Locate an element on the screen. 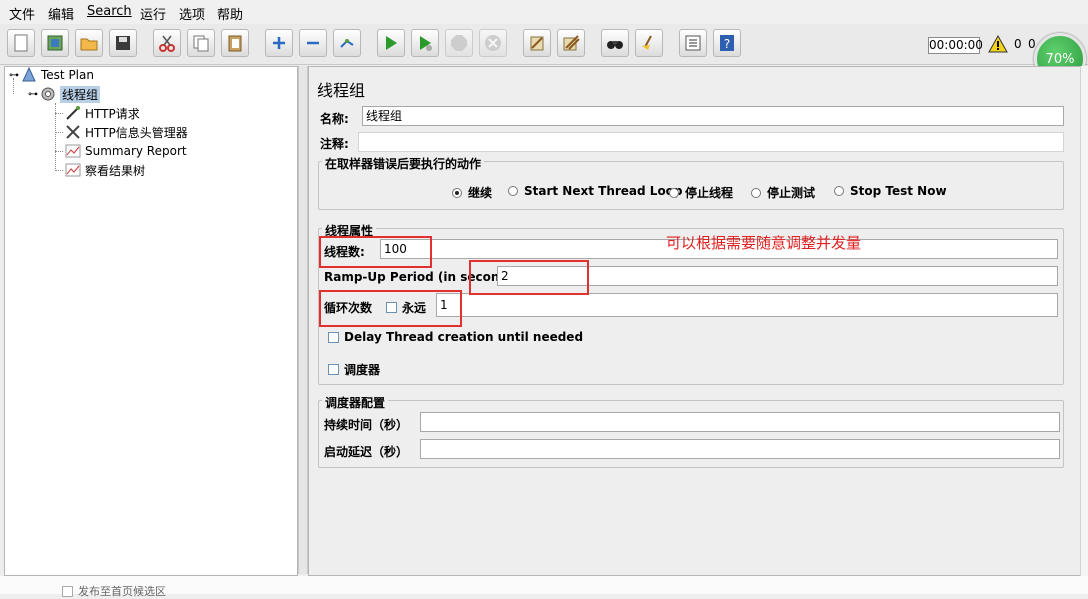 The image size is (1088, 599). delay-thread-checkbox: Delay Thread creation until needed is located at coordinates (455, 337).